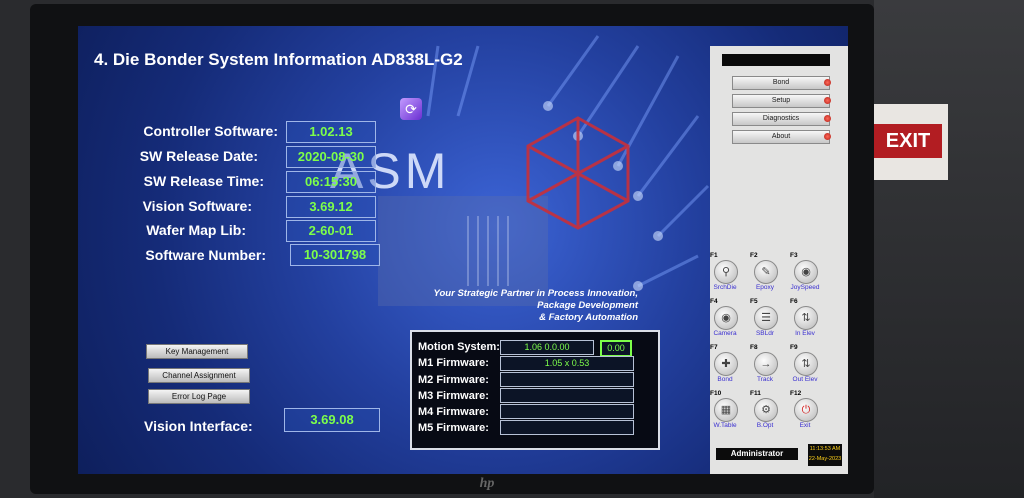 This screenshot has height=498, width=1024. What do you see at coordinates (588, 317) in the screenshot?
I see `tagline-line-3: & Factory Automation` at bounding box center [588, 317].